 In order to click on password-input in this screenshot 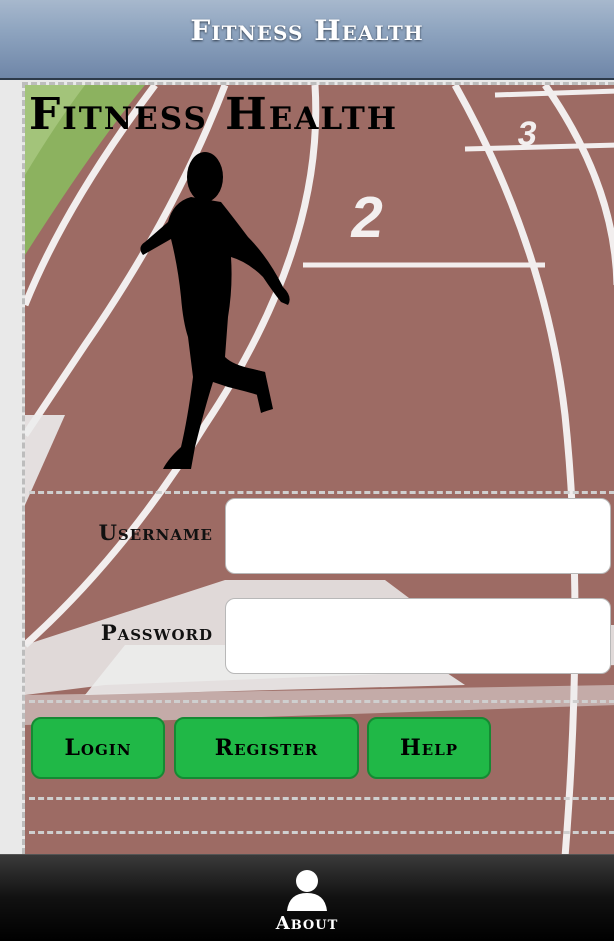, I will do `click(418, 636)`.